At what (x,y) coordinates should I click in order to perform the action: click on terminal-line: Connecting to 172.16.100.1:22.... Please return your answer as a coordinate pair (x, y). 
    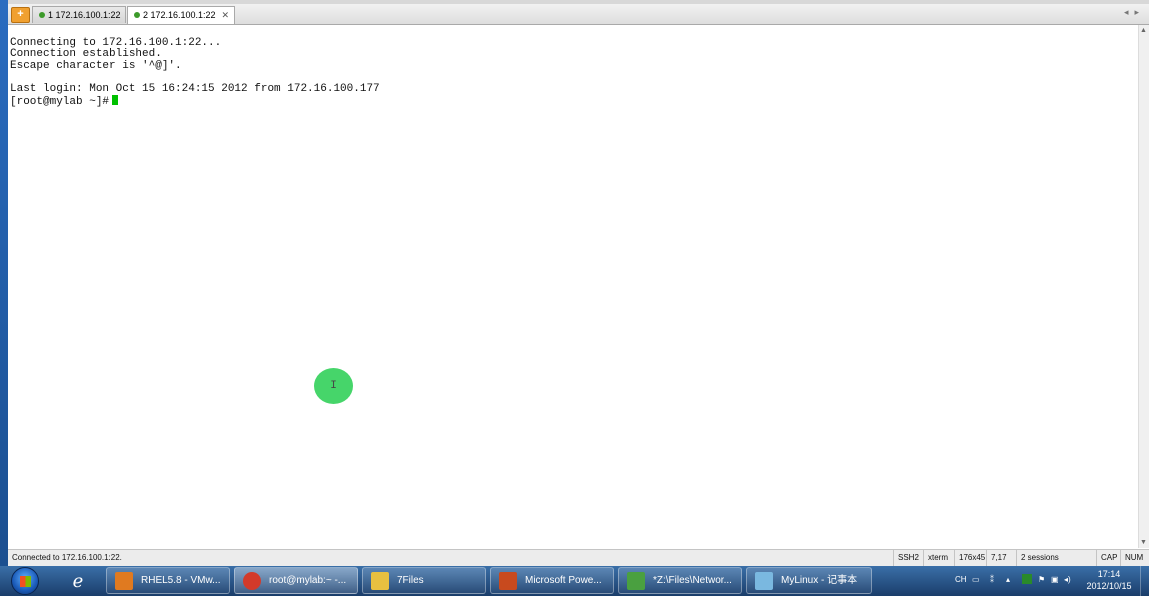
    Looking at the image, I should click on (116, 43).